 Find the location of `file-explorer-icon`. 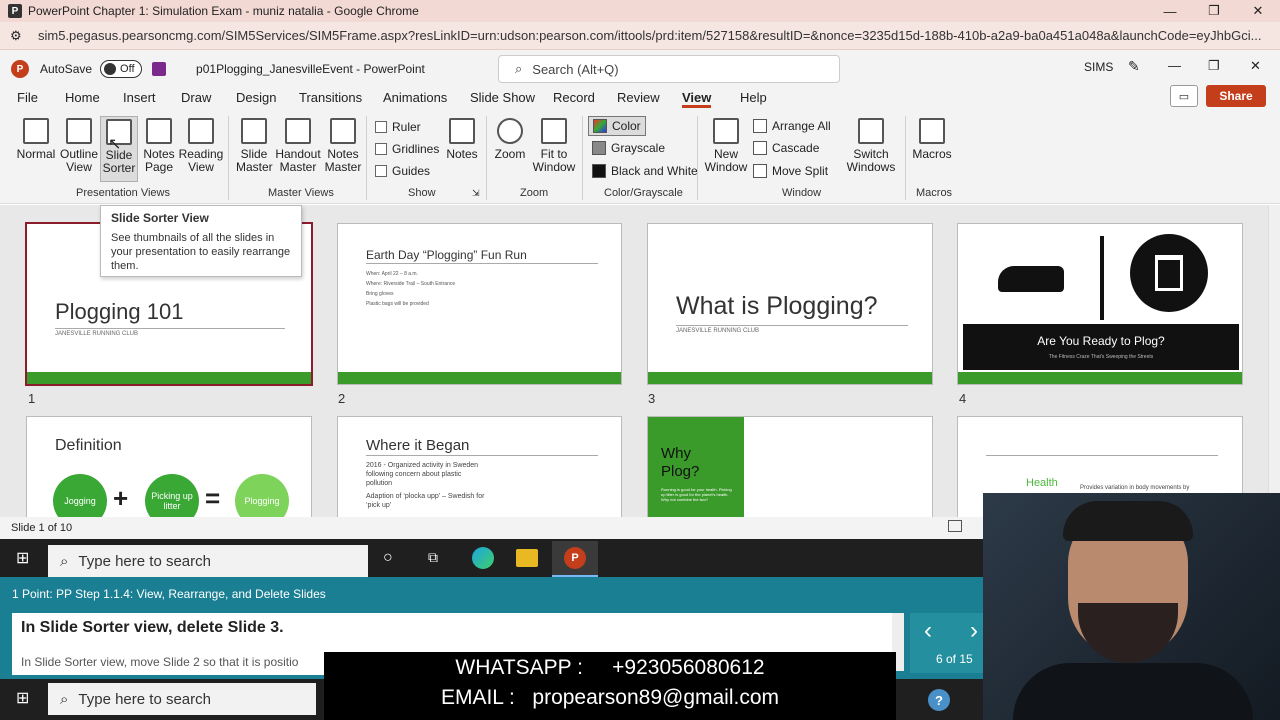

file-explorer-icon is located at coordinates (527, 558).